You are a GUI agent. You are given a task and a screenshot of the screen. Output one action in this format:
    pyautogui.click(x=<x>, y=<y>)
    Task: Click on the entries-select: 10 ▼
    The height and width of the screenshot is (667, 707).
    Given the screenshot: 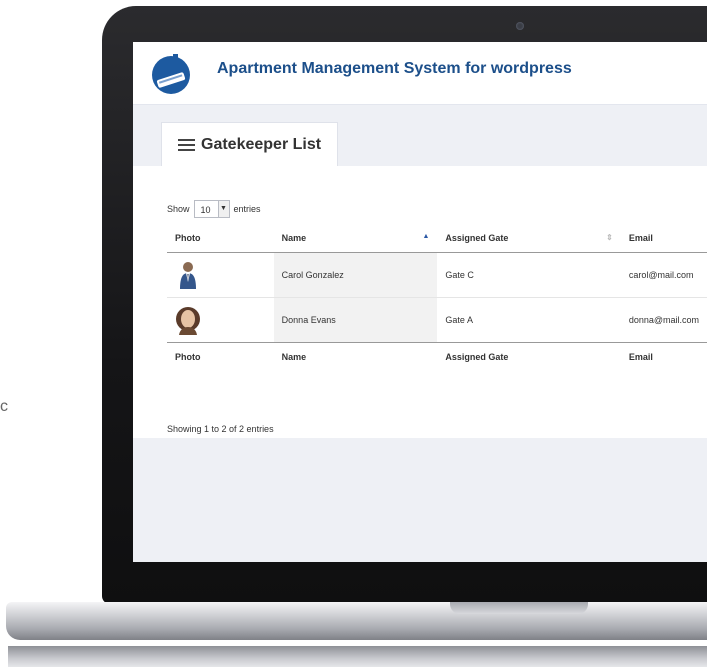 What is the action you would take?
    pyautogui.click(x=211, y=209)
    